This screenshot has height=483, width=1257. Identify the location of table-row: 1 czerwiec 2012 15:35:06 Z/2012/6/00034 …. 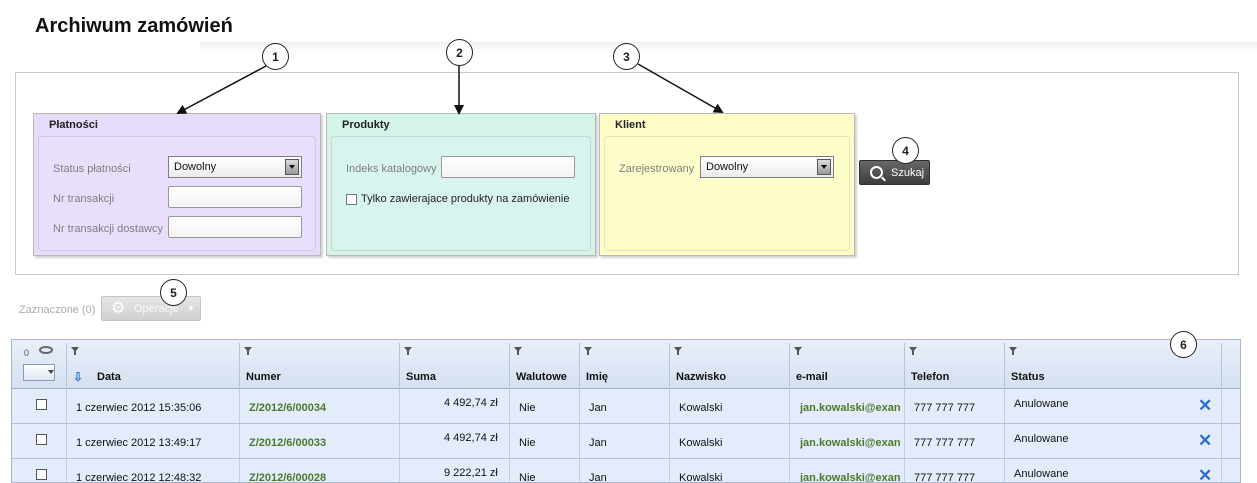
(626, 406).